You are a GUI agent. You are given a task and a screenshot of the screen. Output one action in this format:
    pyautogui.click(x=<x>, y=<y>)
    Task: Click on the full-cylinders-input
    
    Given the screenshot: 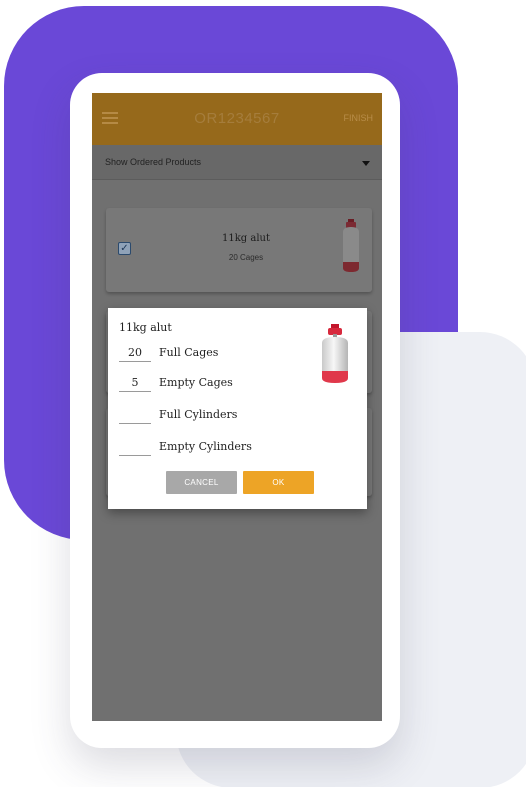 What is the action you would take?
    pyautogui.click(x=135, y=415)
    